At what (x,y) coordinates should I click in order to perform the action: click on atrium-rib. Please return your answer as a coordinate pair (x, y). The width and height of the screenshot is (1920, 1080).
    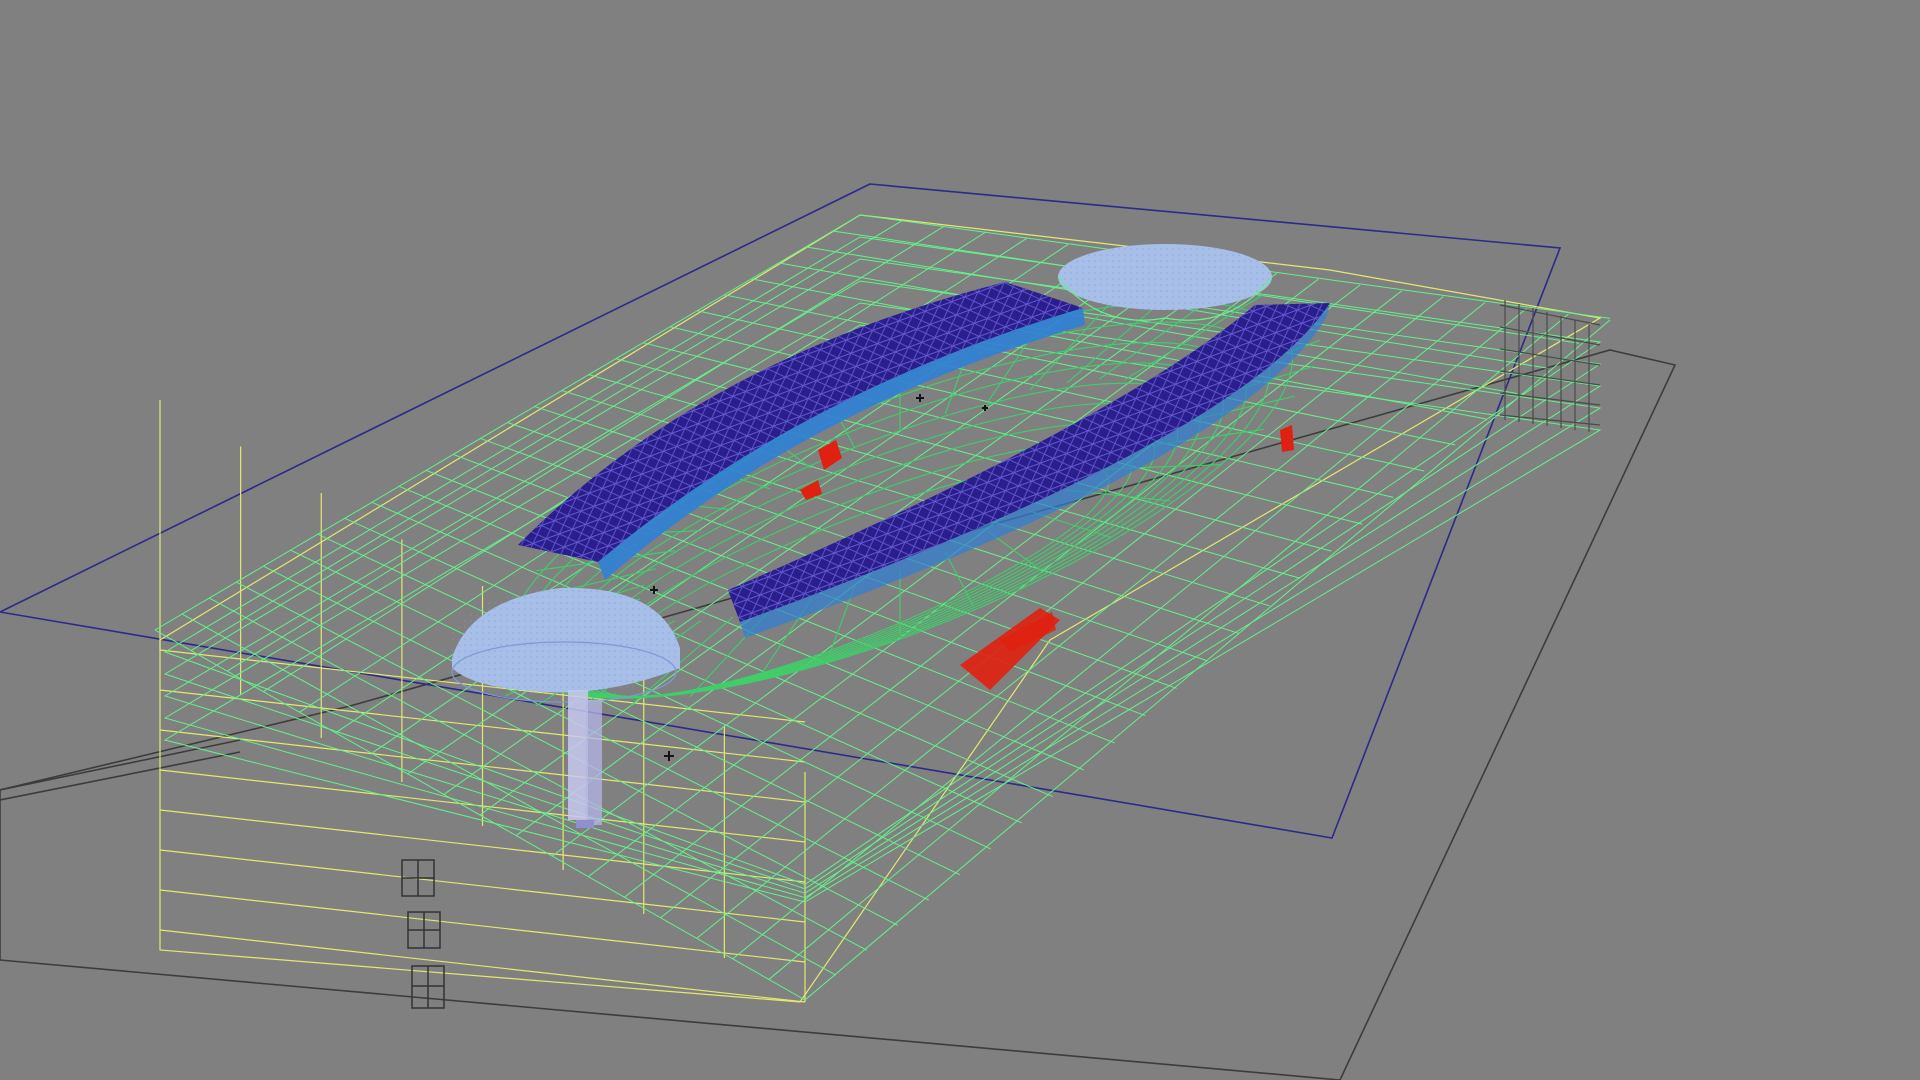
    Looking at the image, I should click on (959, 578).